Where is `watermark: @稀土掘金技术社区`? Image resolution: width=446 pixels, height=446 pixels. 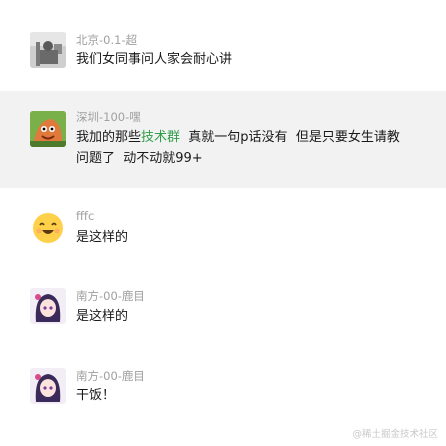
watermark: @稀土掘金技术社区 is located at coordinates (395, 434).